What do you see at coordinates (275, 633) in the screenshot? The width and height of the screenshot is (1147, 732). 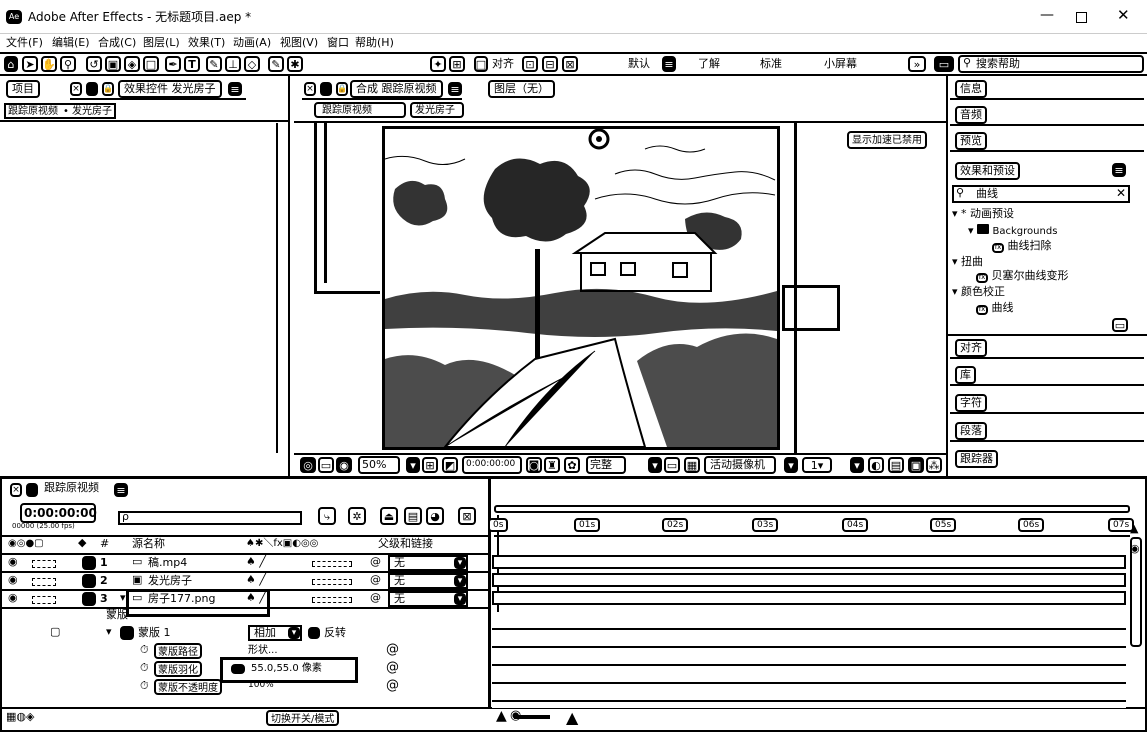 I see `mask-mode-dropdown: 相加 ▾` at bounding box center [275, 633].